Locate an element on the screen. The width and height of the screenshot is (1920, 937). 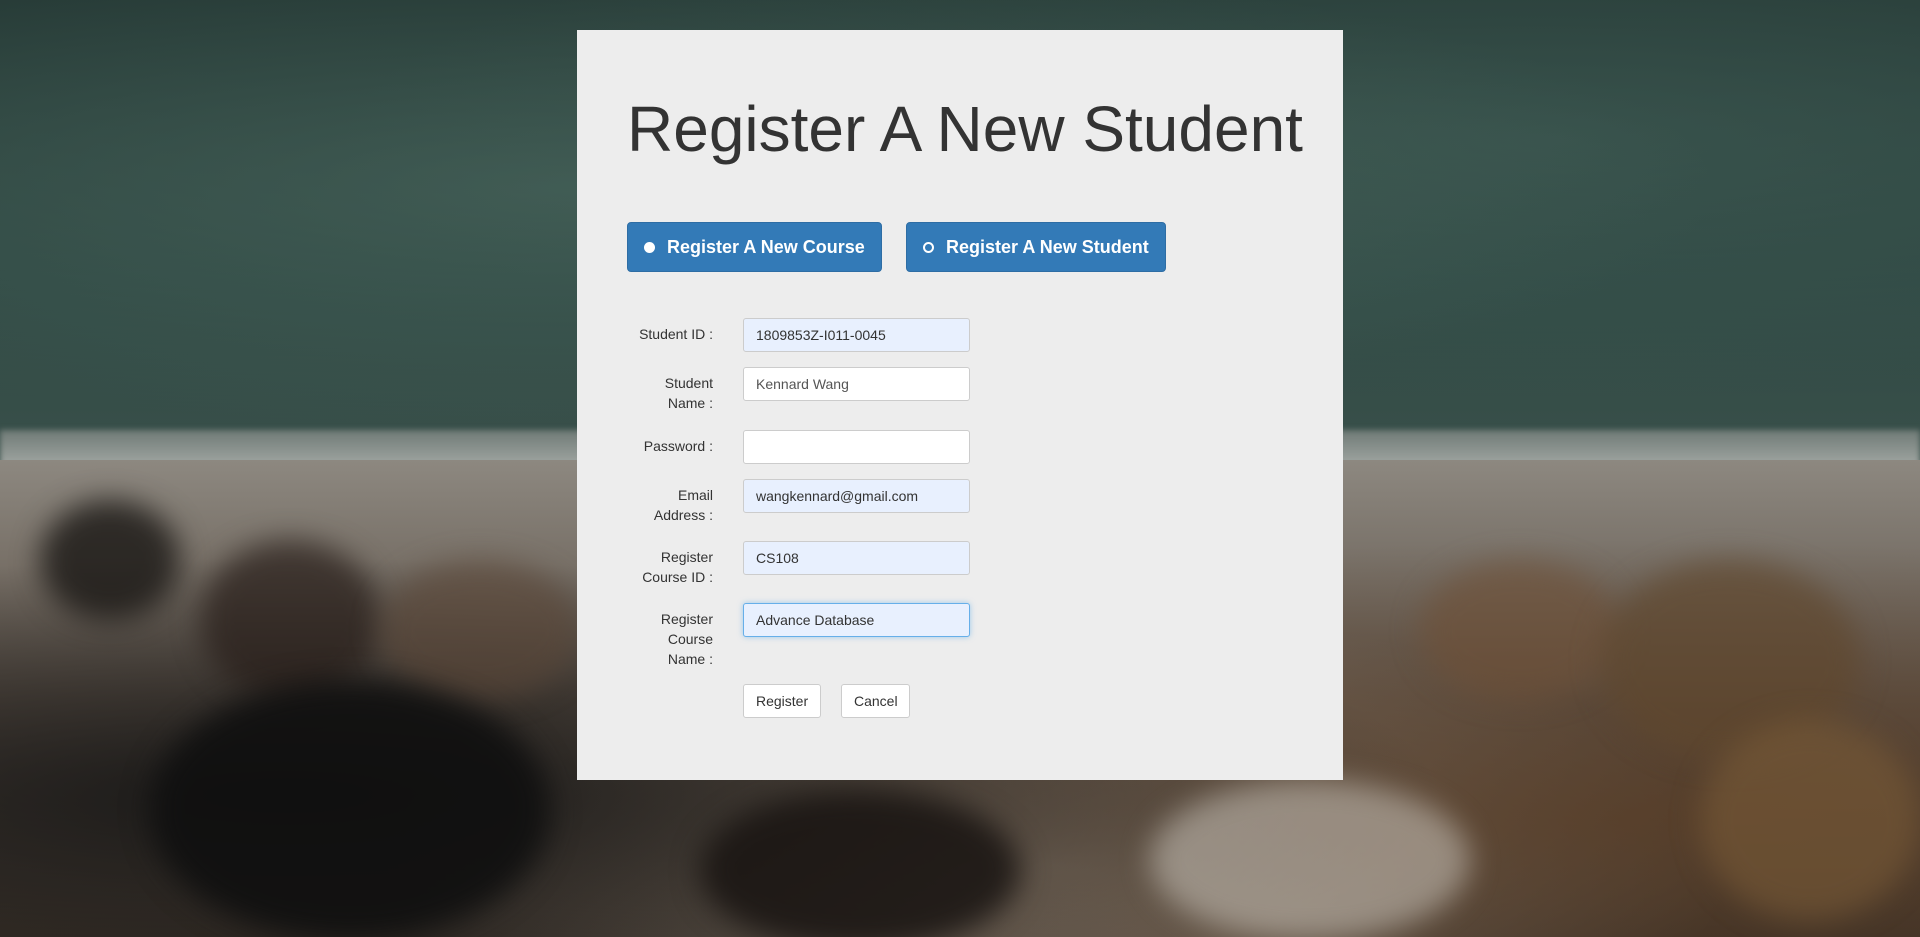
register-student-option-label: Register A New Student is located at coordinates (1047, 246).